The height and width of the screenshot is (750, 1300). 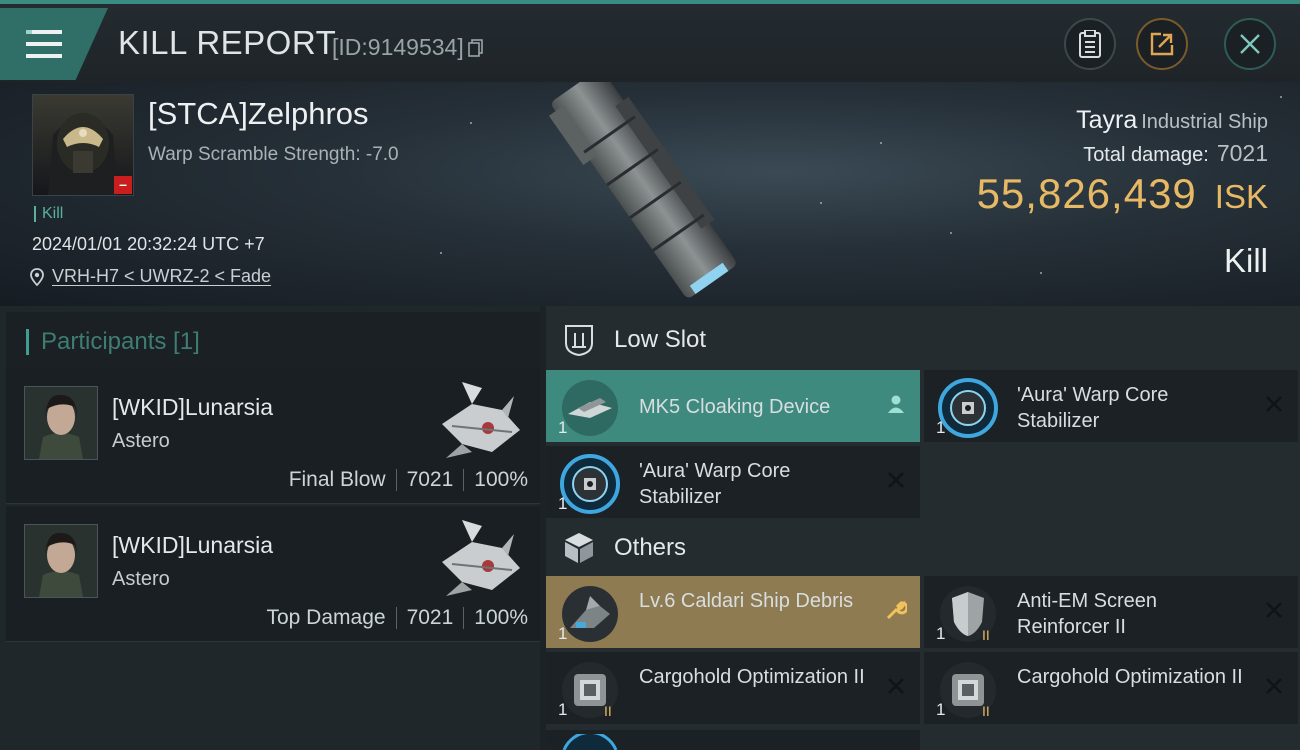 I want to click on participants-title: Participants [1], so click(x=120, y=341).